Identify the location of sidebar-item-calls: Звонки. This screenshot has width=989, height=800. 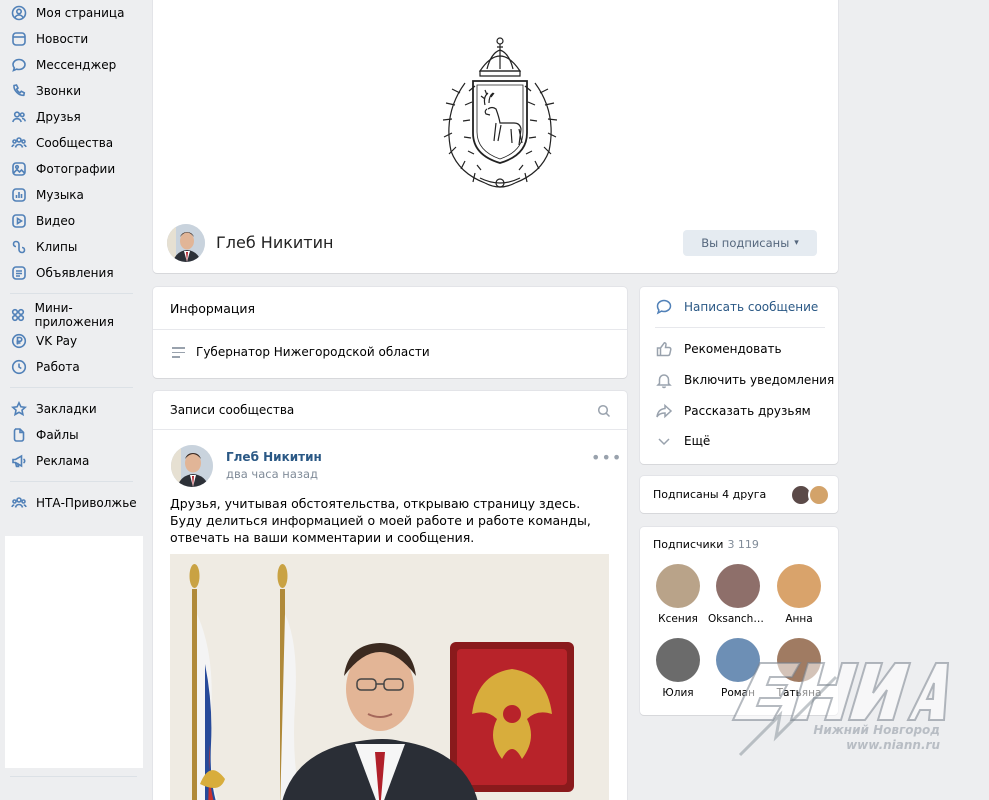
(71, 91).